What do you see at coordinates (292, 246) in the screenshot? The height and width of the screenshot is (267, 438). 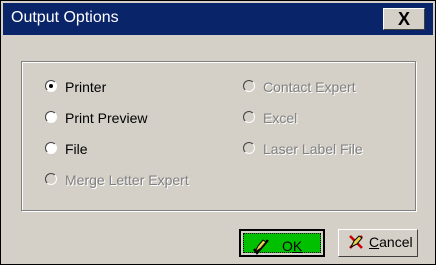 I see `ok-label: OK` at bounding box center [292, 246].